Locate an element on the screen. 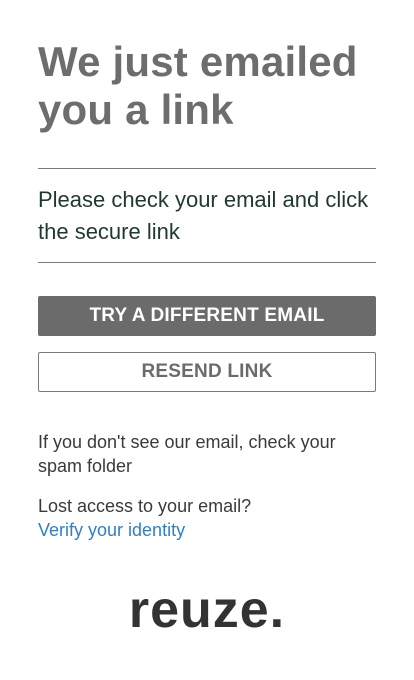  divider-bottom is located at coordinates (207, 262).